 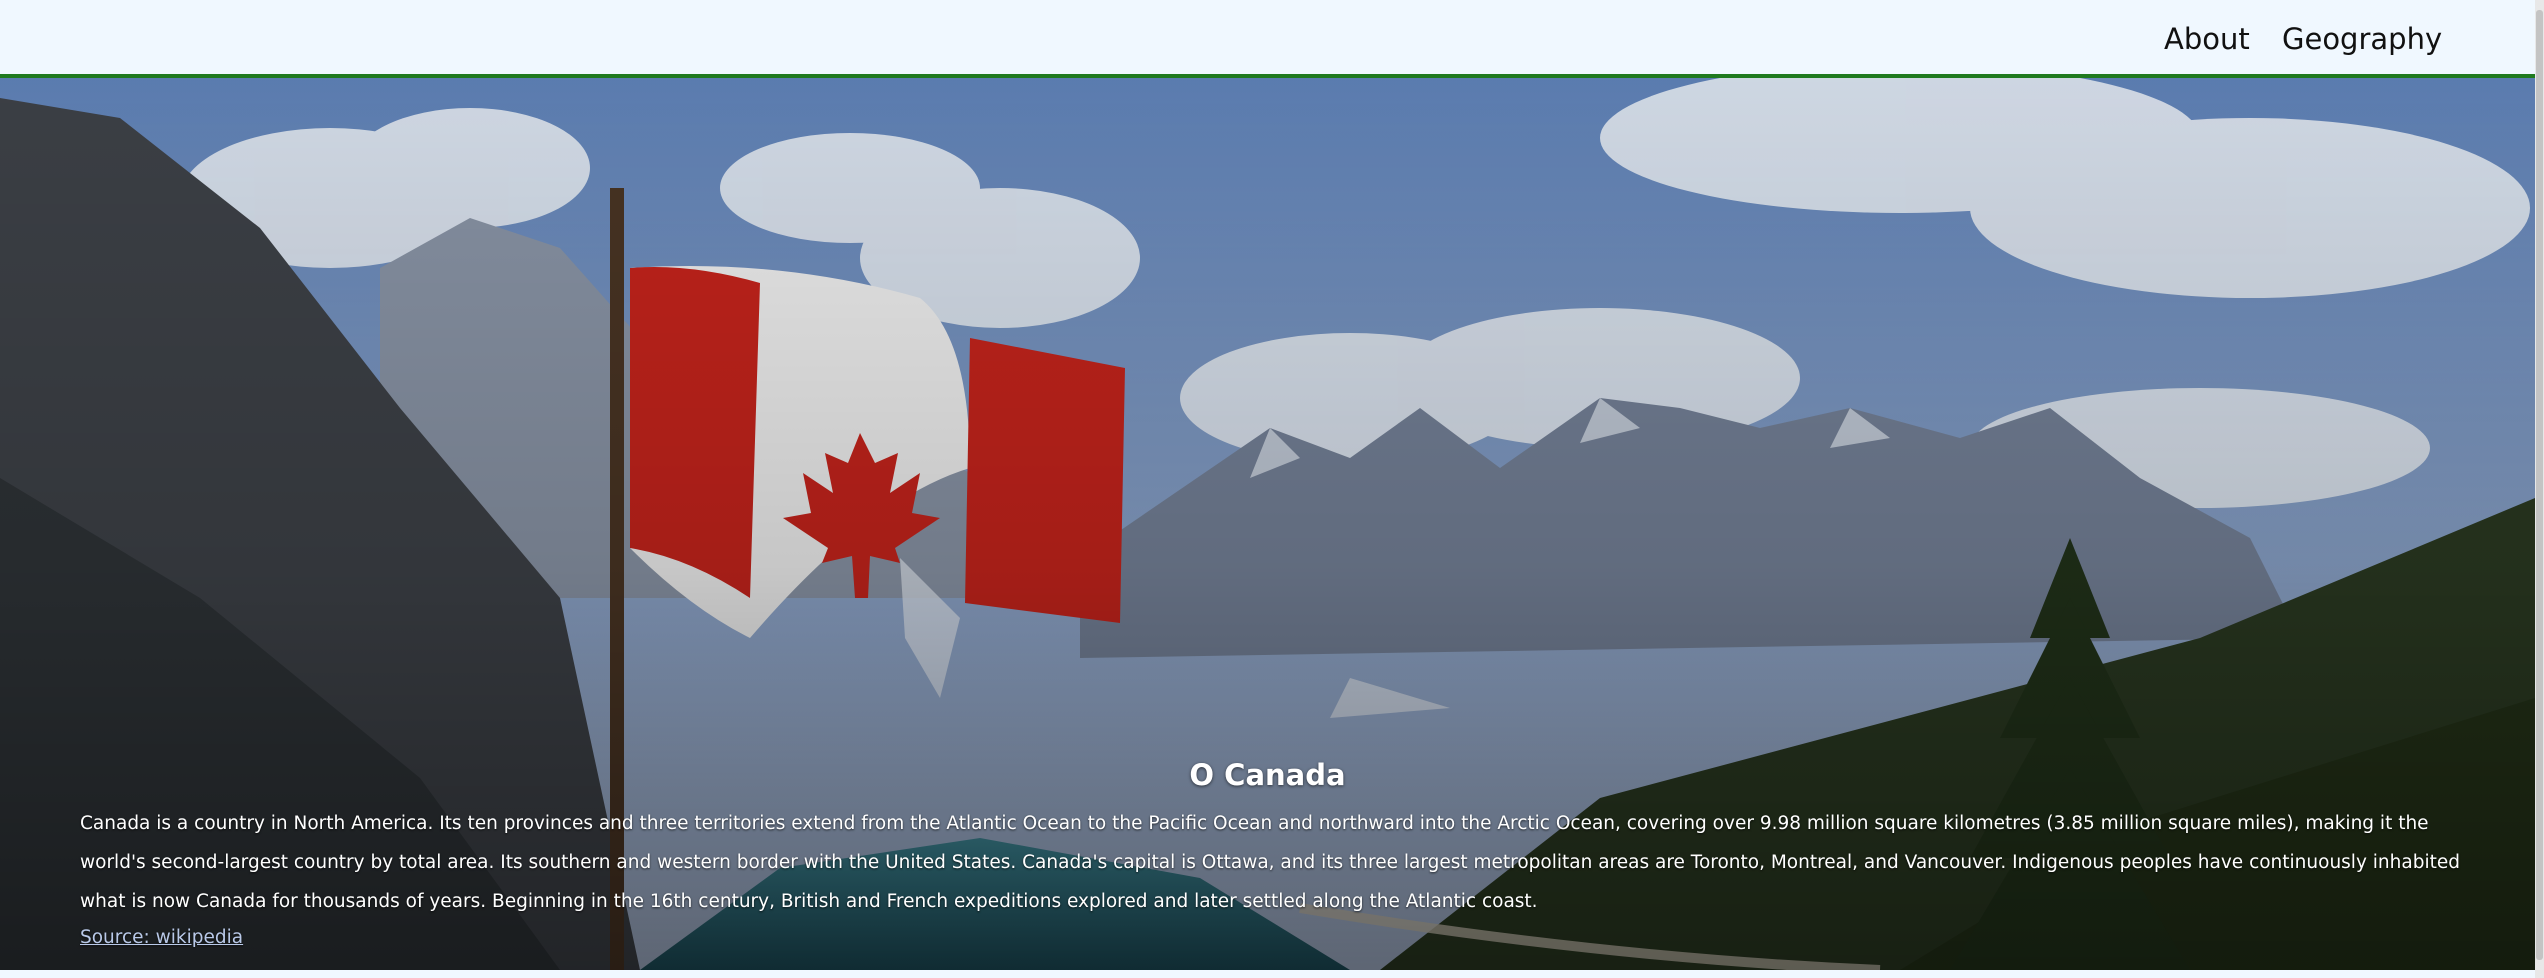 I want to click on source-link: Source: wikipedia, so click(x=161, y=937).